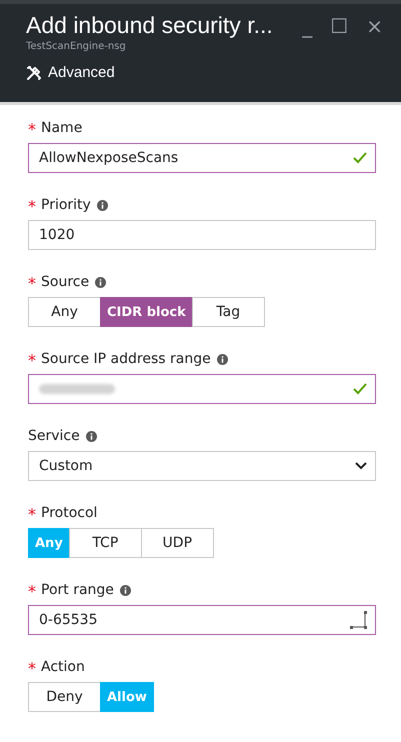 The width and height of the screenshot is (401, 742). What do you see at coordinates (63, 667) in the screenshot?
I see `field-label: Action` at bounding box center [63, 667].